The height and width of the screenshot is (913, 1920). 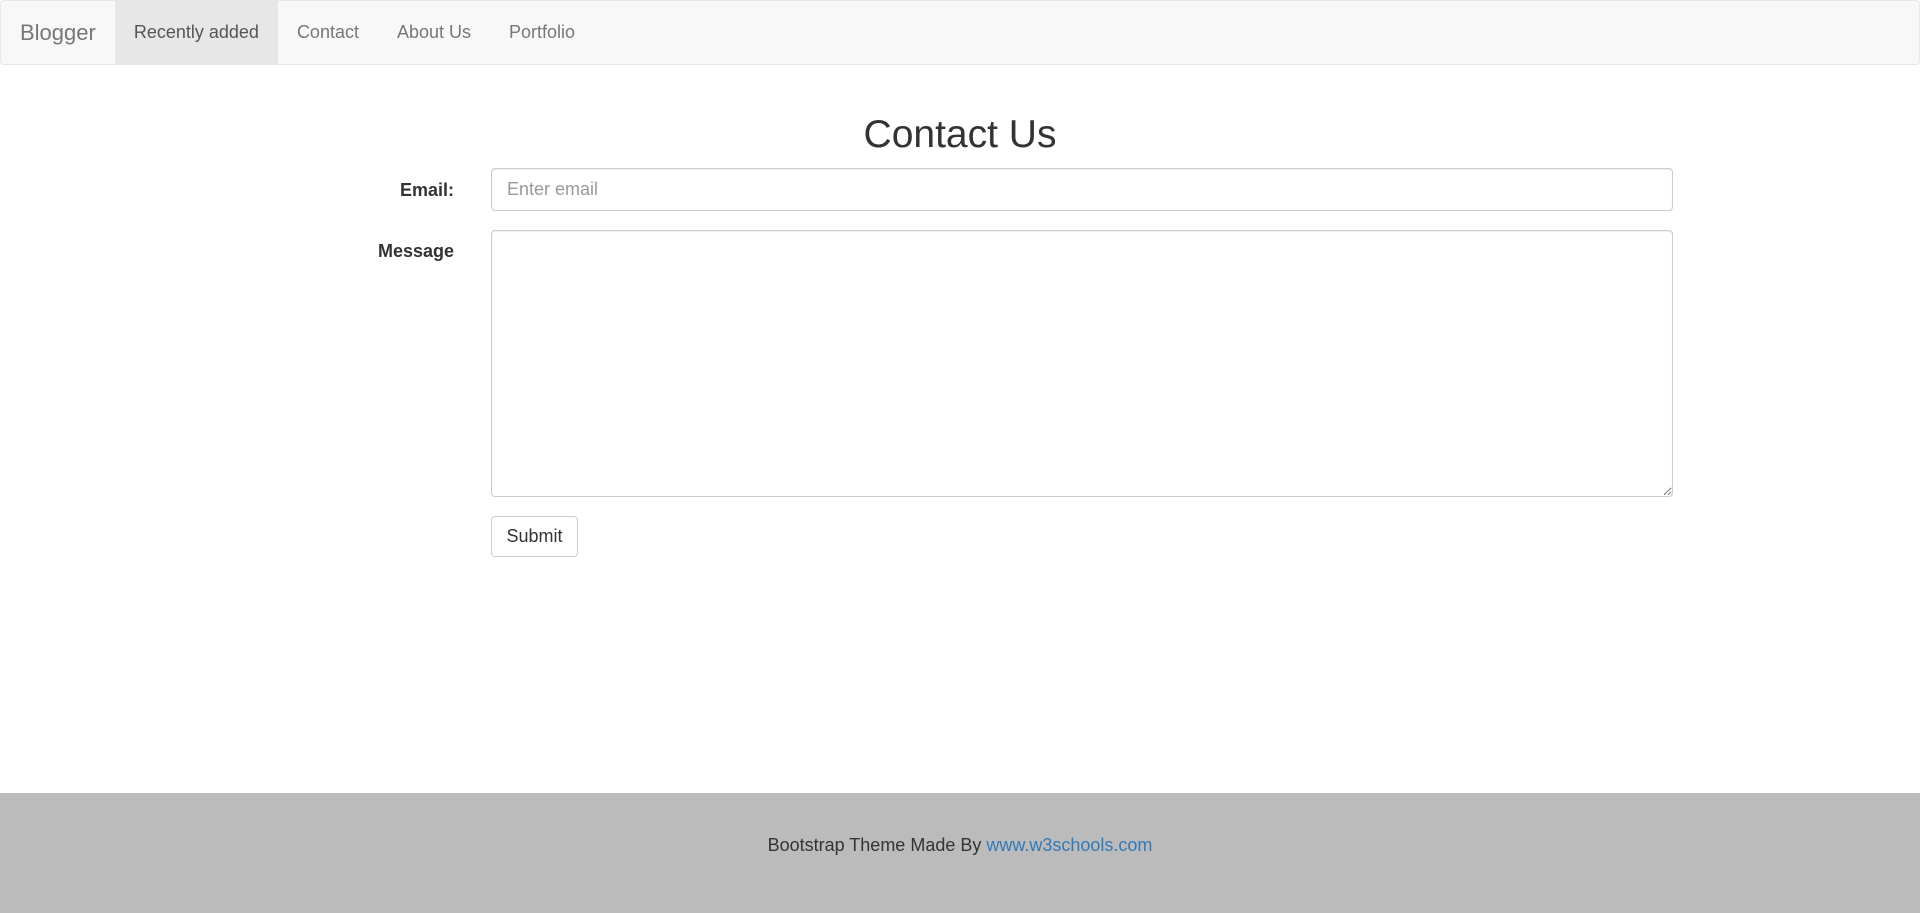 I want to click on nav-item-portfolio: Portfolio, so click(x=542, y=32).